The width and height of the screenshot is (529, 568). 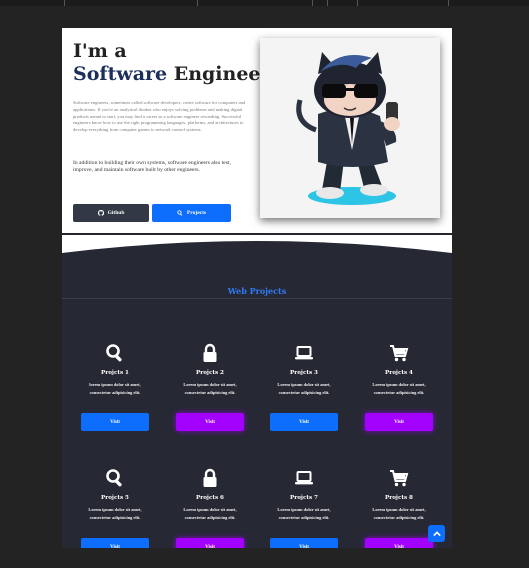 I want to click on projects-heading: Web Projects, so click(x=257, y=291).